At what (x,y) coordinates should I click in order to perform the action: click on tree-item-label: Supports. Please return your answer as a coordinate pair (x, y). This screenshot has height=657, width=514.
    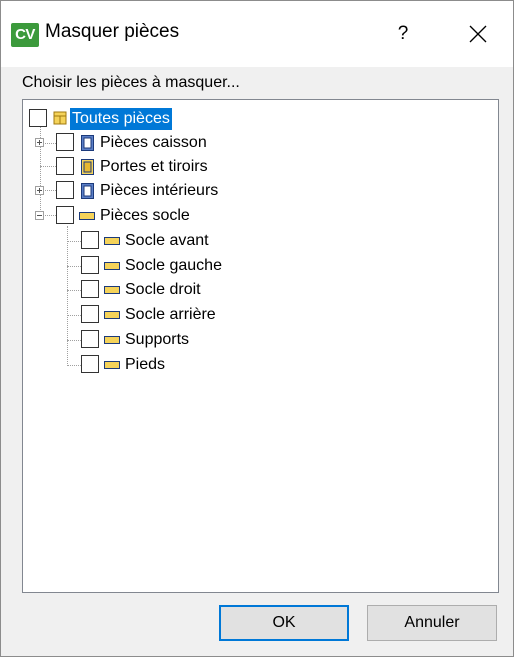
    Looking at the image, I should click on (157, 339).